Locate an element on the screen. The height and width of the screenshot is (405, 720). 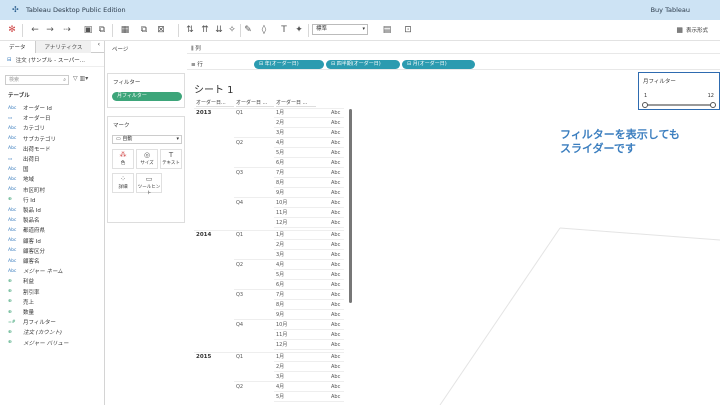
month-filter-card: 月フィルター 1 12 is located at coordinates (679, 91).